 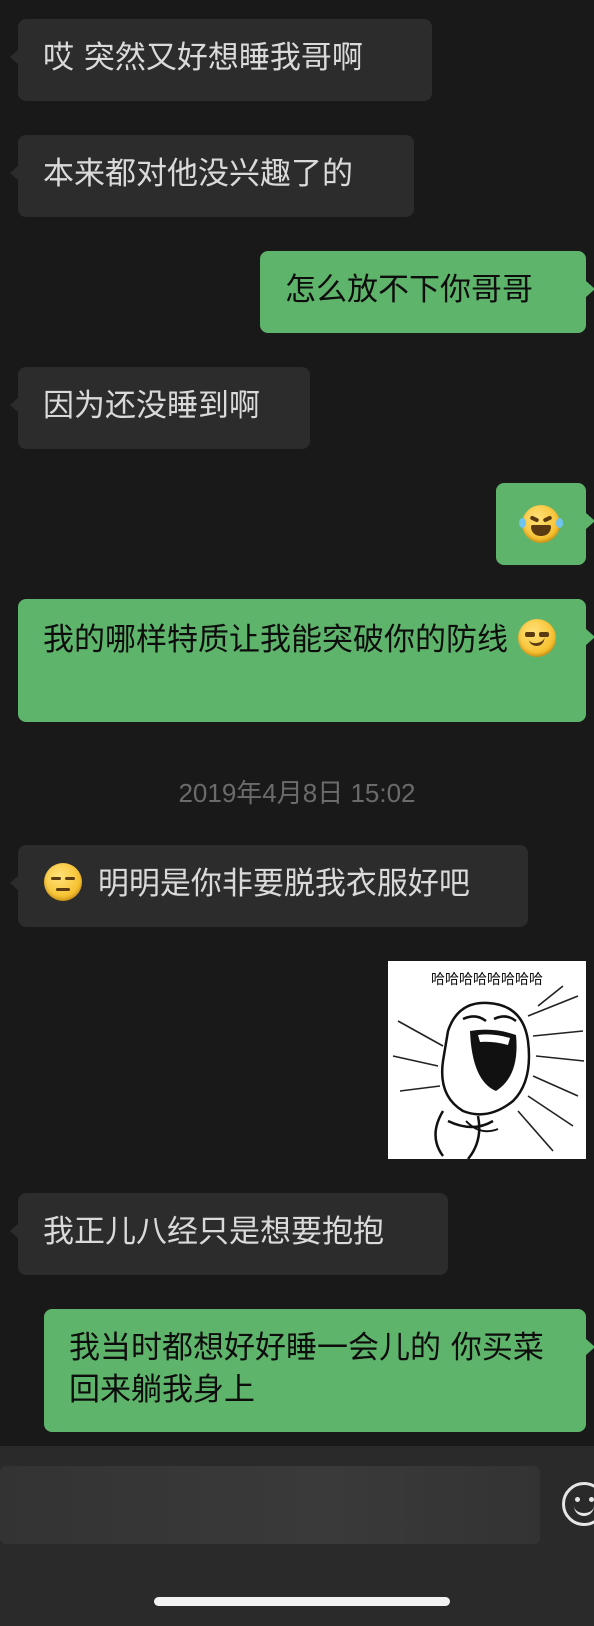 I want to click on message-bubble-outgoing, so click(x=545, y=524).